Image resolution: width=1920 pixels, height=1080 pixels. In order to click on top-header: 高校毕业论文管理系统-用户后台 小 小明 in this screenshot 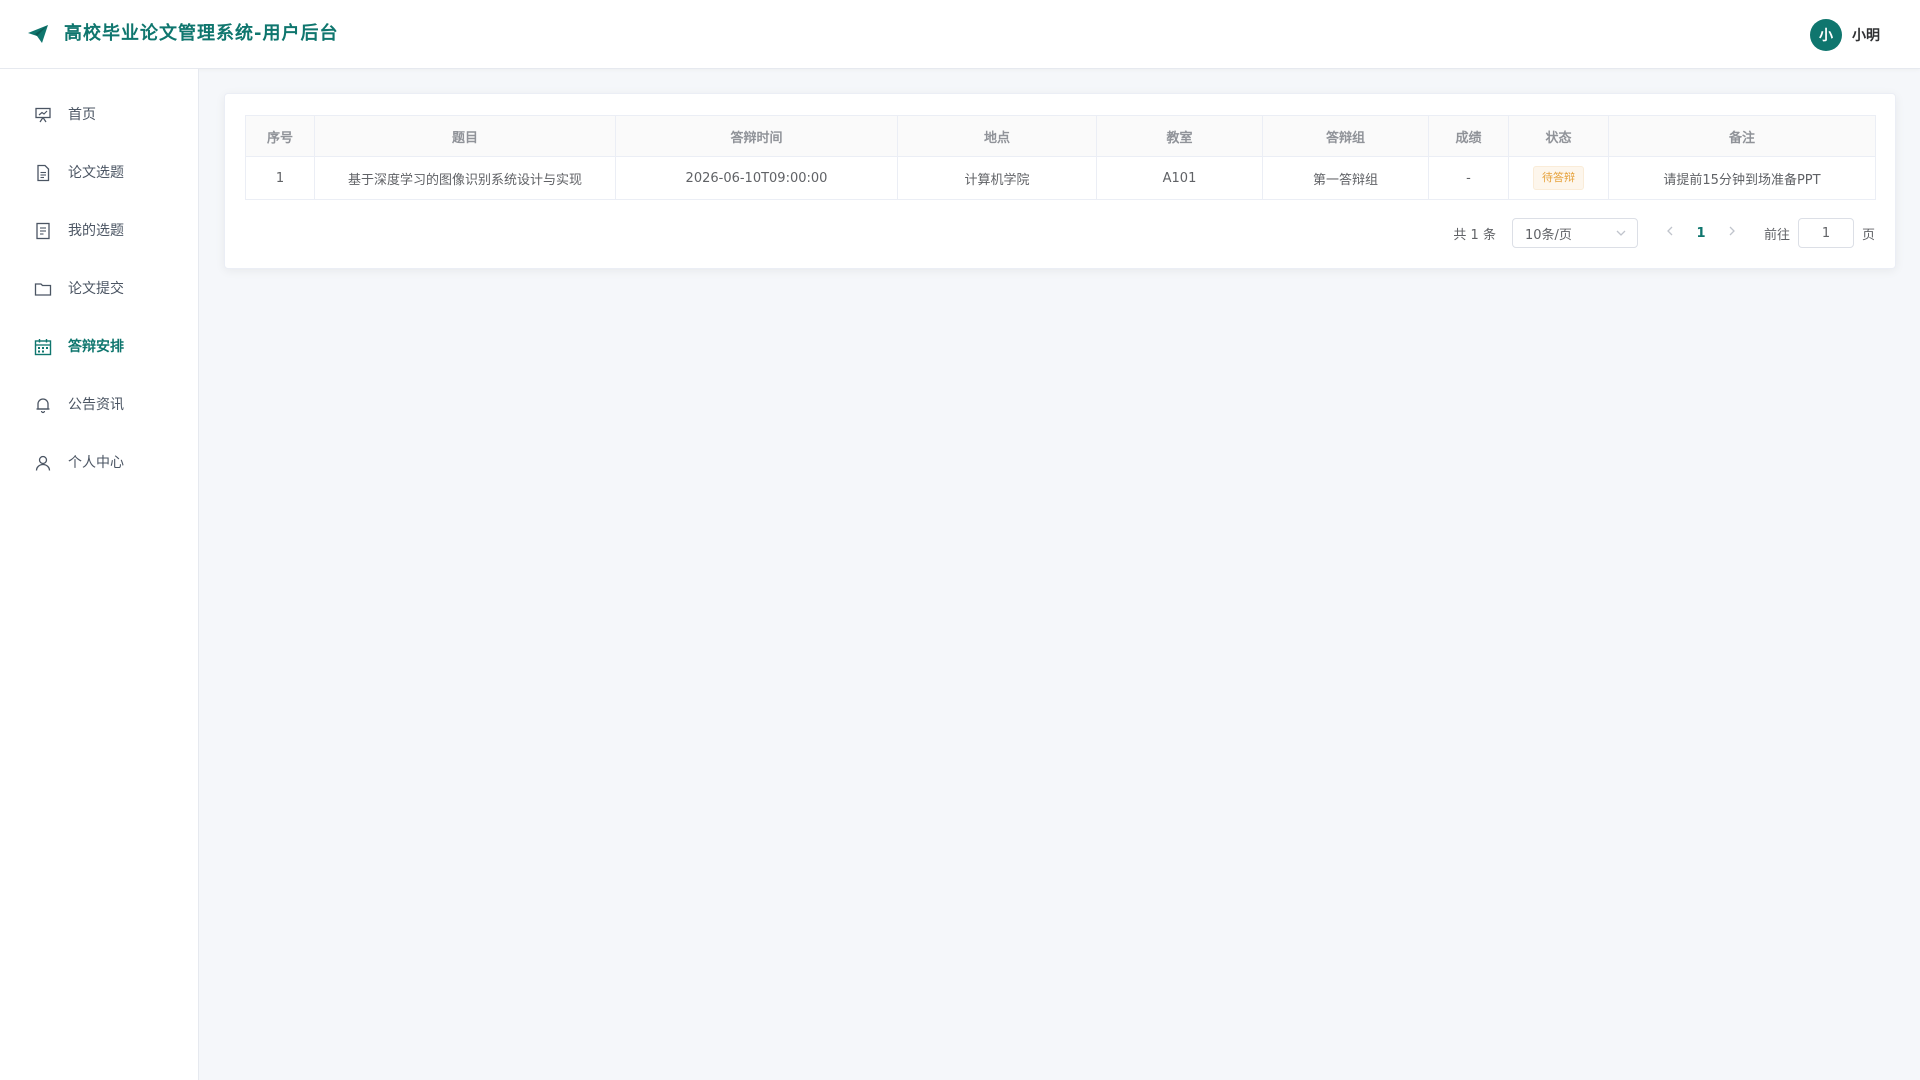, I will do `click(960, 34)`.